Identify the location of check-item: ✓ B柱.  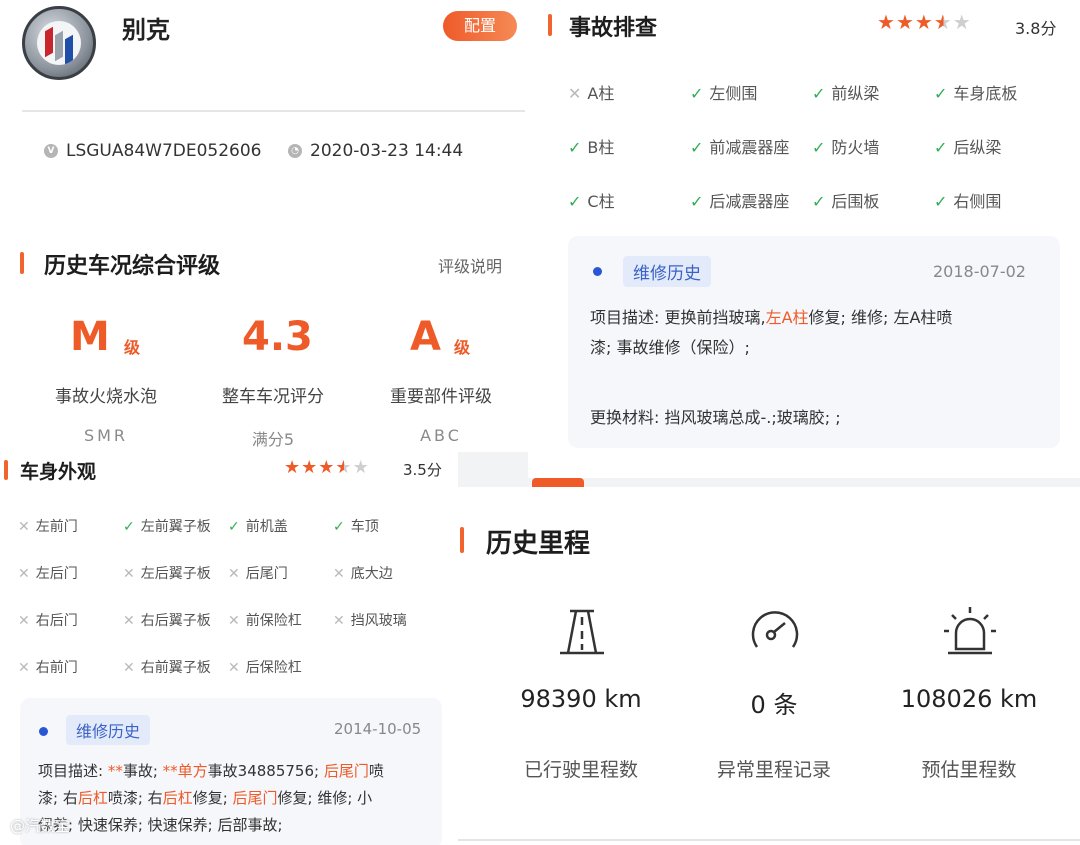
(591, 146).